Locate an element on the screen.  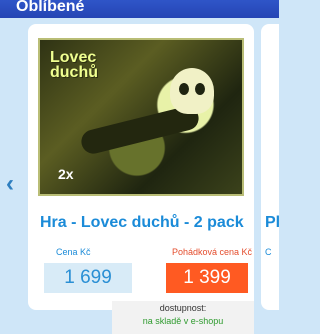
skull-illustration is located at coordinates (192, 91).